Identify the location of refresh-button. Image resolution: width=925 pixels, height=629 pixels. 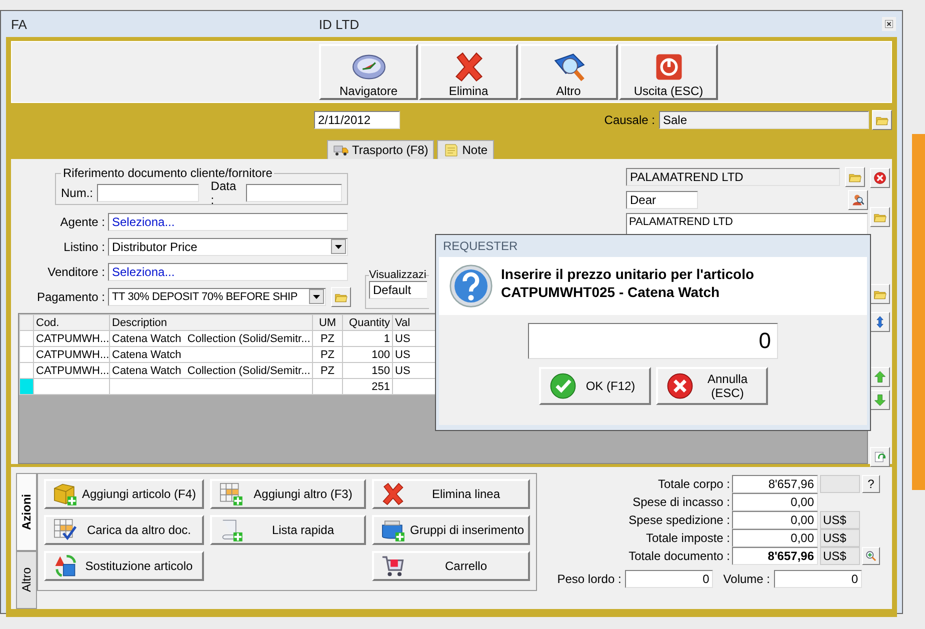
(880, 457).